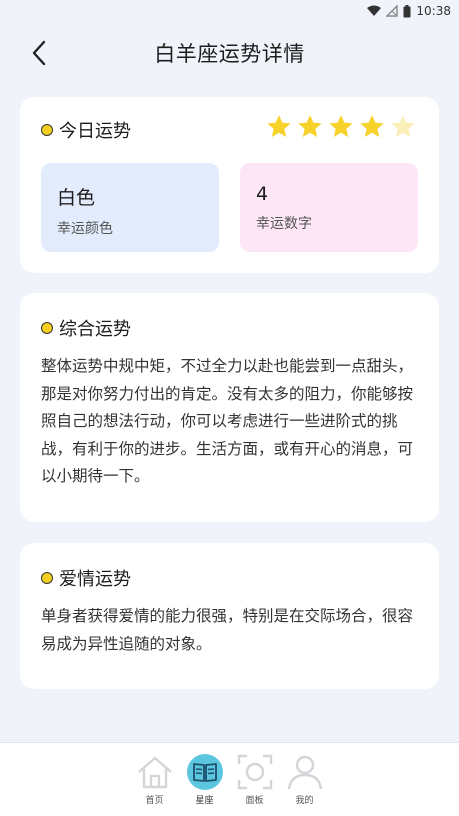 The height and width of the screenshot is (816, 459). I want to click on general-fortune-title: 综合运势, so click(95, 329).